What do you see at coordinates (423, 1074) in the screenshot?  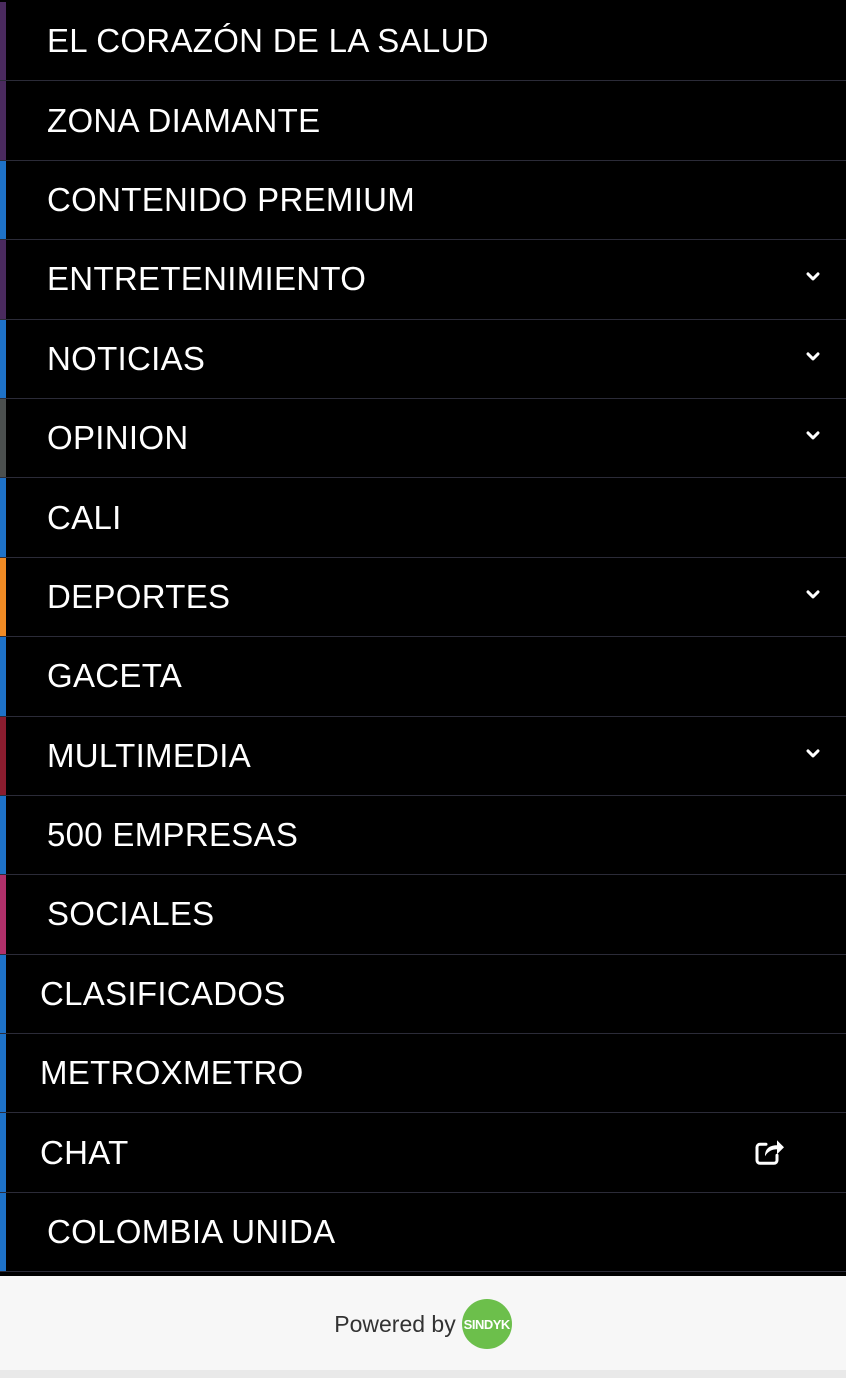 I see `menu-item-metroxmetro: METROXMETRO` at bounding box center [423, 1074].